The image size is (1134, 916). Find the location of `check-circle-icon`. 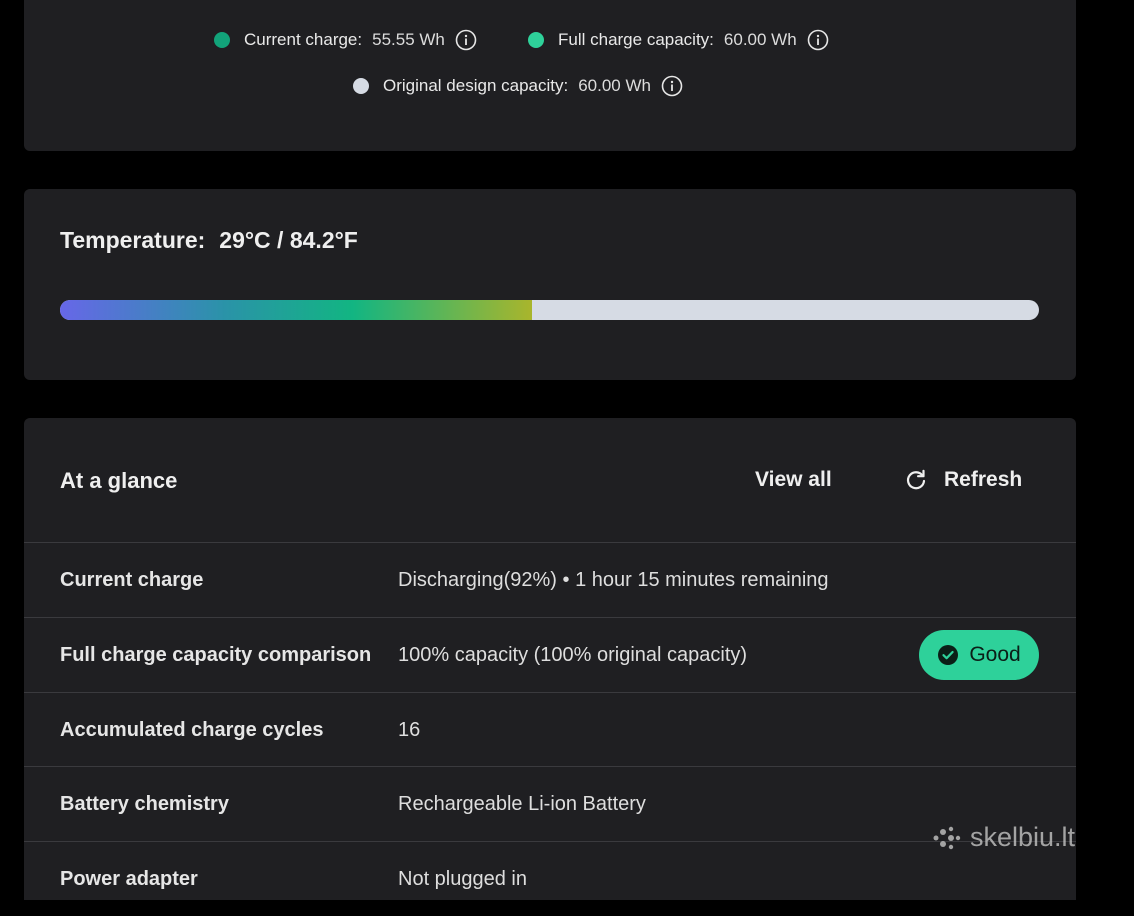

check-circle-icon is located at coordinates (948, 655).